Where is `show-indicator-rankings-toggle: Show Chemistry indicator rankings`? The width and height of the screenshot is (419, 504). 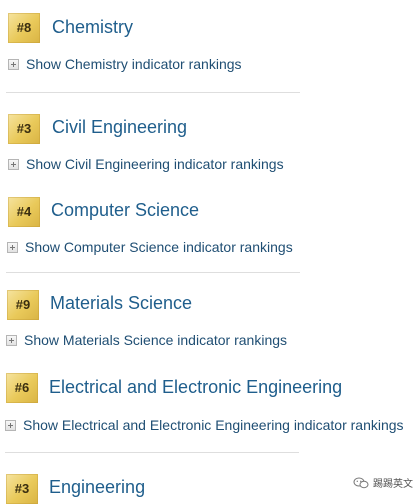 show-indicator-rankings-toggle: Show Chemistry indicator rankings is located at coordinates (125, 64).